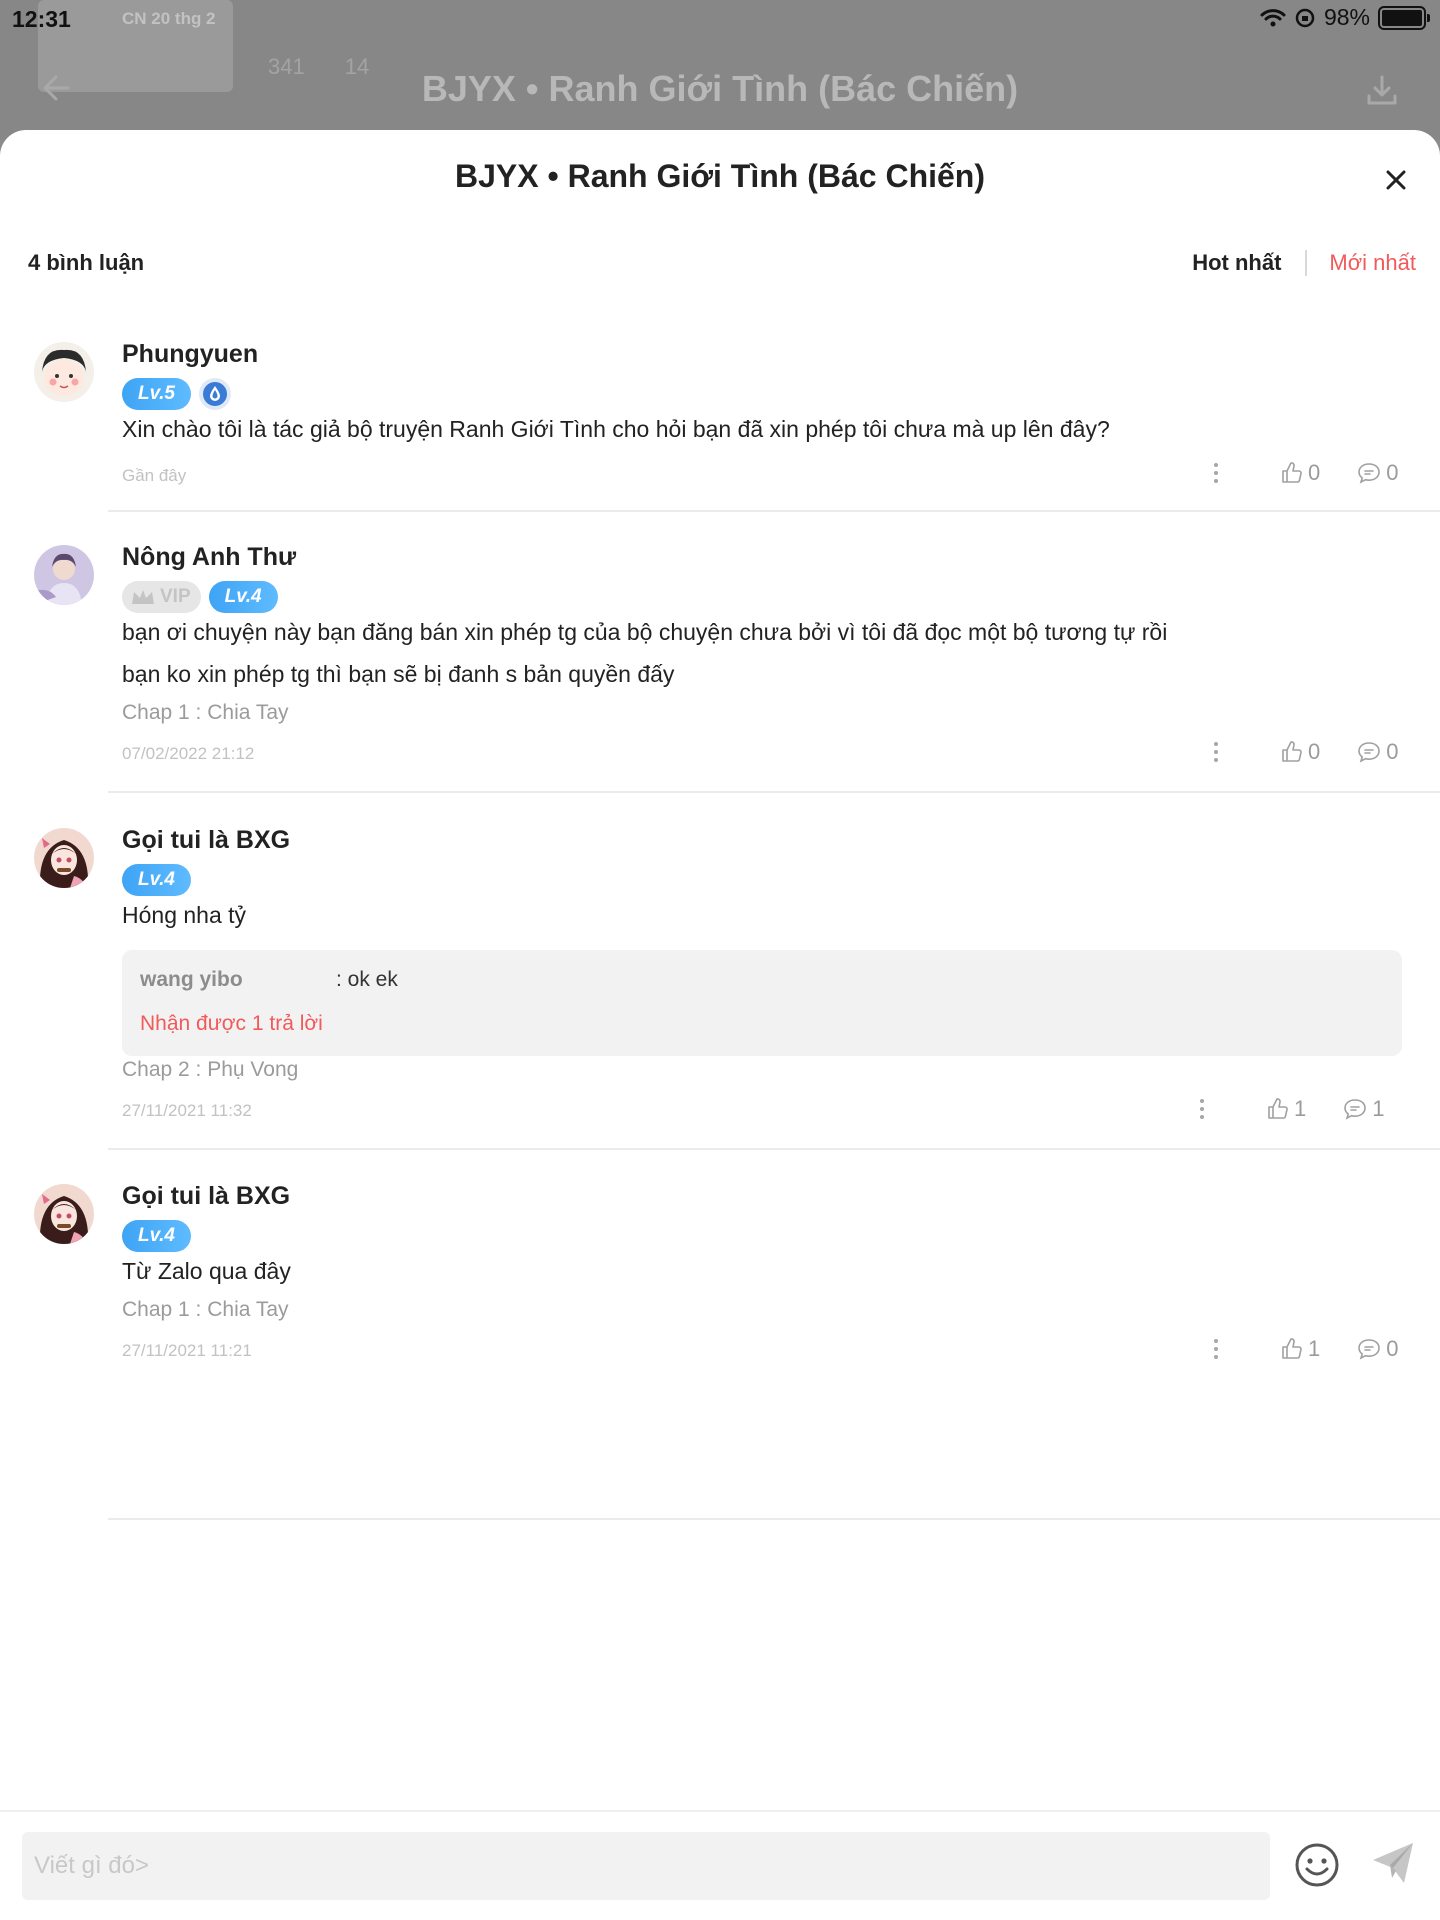 The image size is (1440, 1920). I want to click on wifi-icon, so click(1273, 17).